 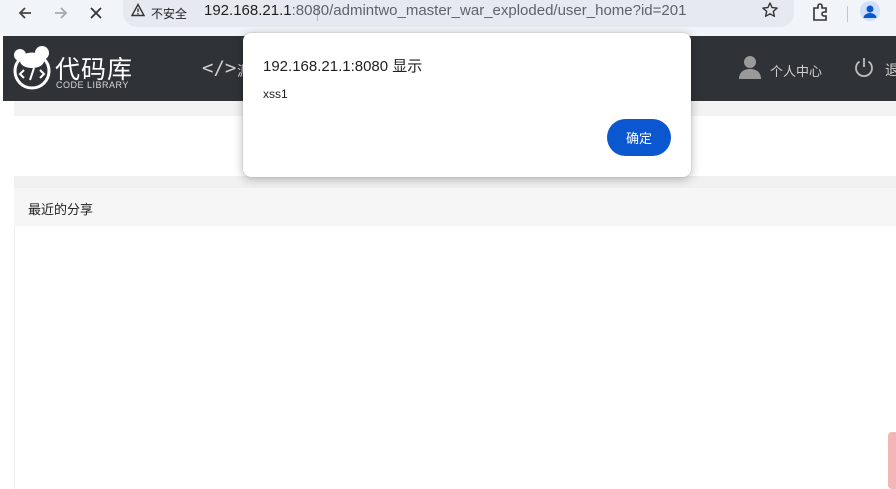 I want to click on nav-logout-label: 退, so click(x=890, y=70).